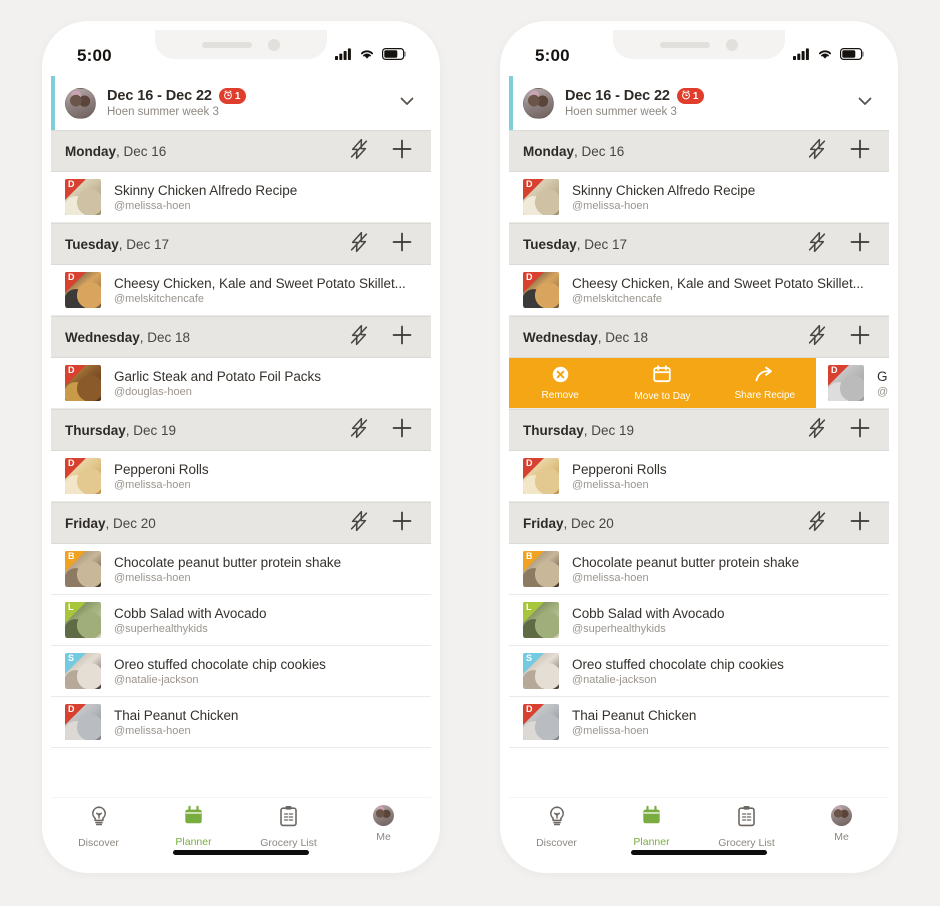 The height and width of the screenshot is (906, 940). I want to click on revealed-recipe: D G @, so click(852, 383).